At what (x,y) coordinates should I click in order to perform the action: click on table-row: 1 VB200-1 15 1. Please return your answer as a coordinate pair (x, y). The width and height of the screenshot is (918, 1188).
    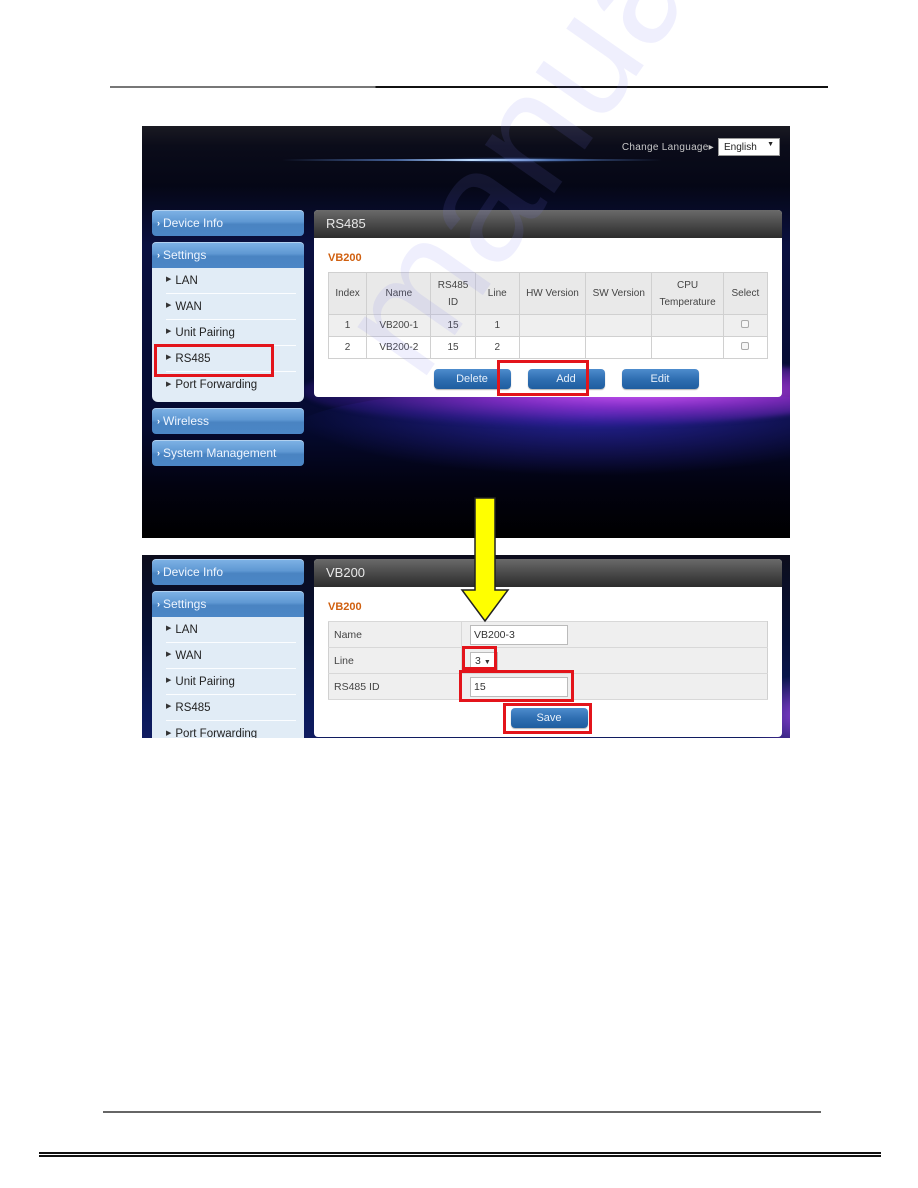
    Looking at the image, I should click on (548, 325).